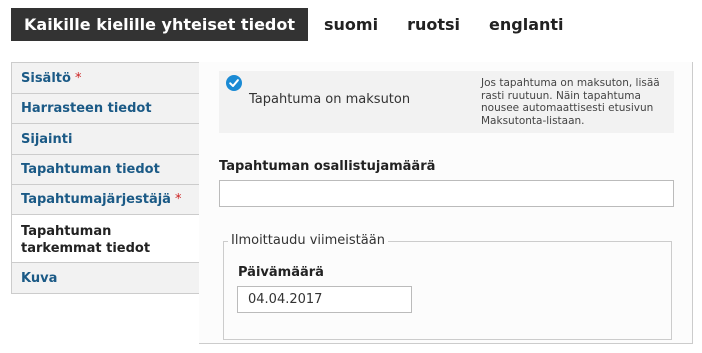  I want to click on participant-count-input, so click(446, 193).